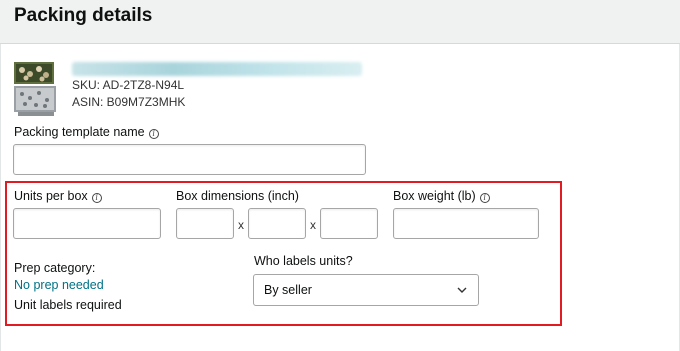  What do you see at coordinates (68, 305) in the screenshot?
I see `unit-labels-required-text: Unit labels required` at bounding box center [68, 305].